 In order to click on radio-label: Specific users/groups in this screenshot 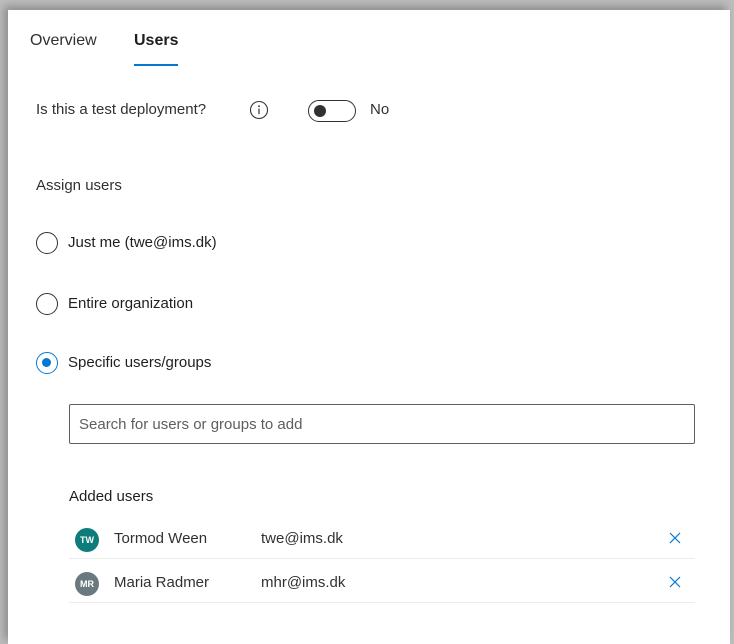, I will do `click(140, 362)`.